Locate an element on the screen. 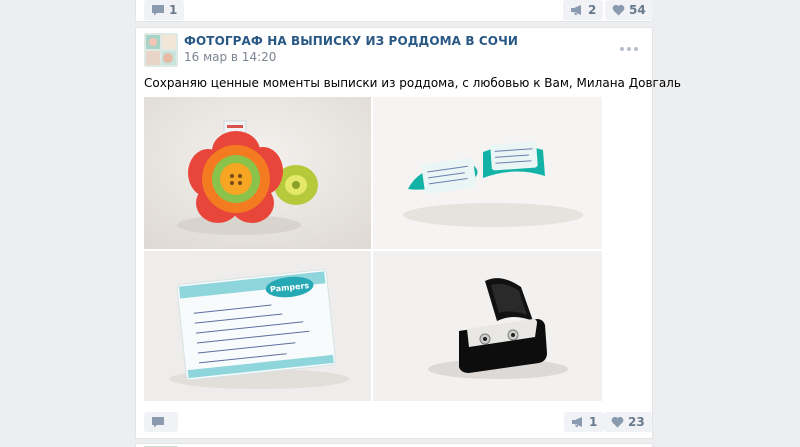 The width and height of the screenshot is (800, 447). repost-count: 1 is located at coordinates (593, 422).